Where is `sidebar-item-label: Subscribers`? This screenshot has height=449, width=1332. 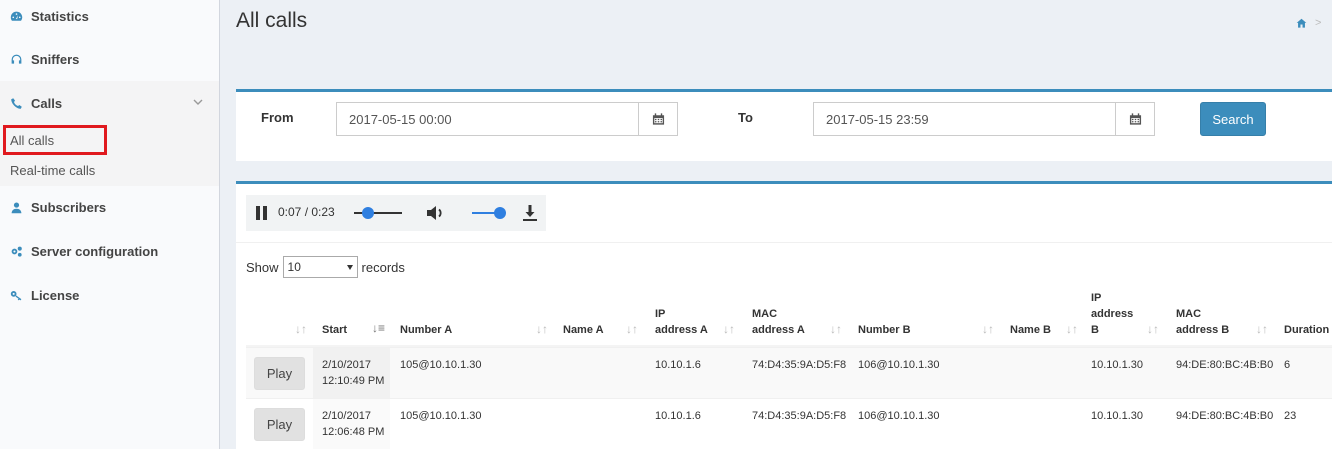
sidebar-item-label: Subscribers is located at coordinates (69, 207).